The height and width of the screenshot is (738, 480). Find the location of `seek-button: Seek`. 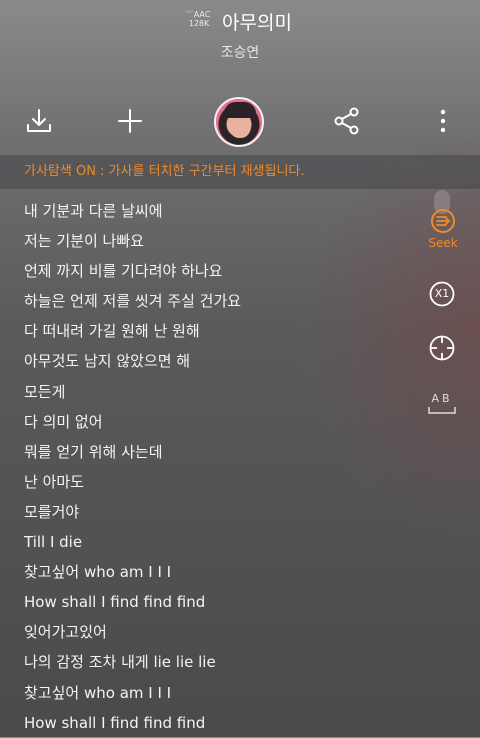

seek-button: Seek is located at coordinates (443, 231).